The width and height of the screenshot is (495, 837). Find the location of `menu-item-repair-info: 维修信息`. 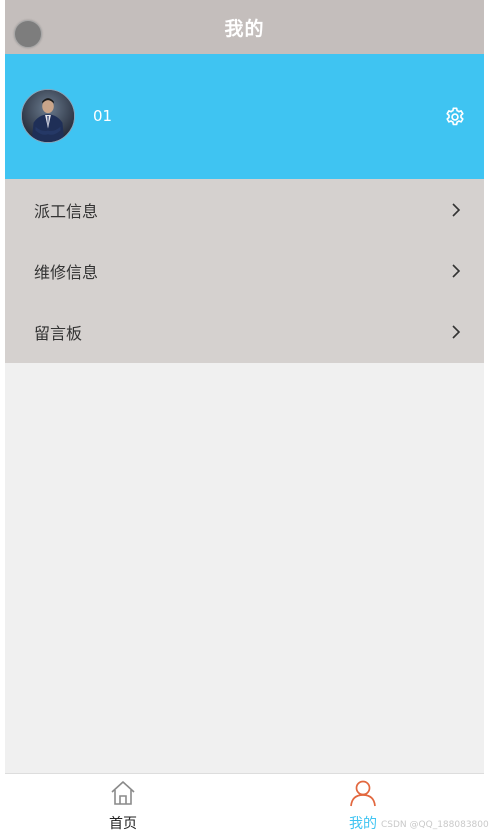

menu-item-repair-info: 维修信息 is located at coordinates (244, 270).